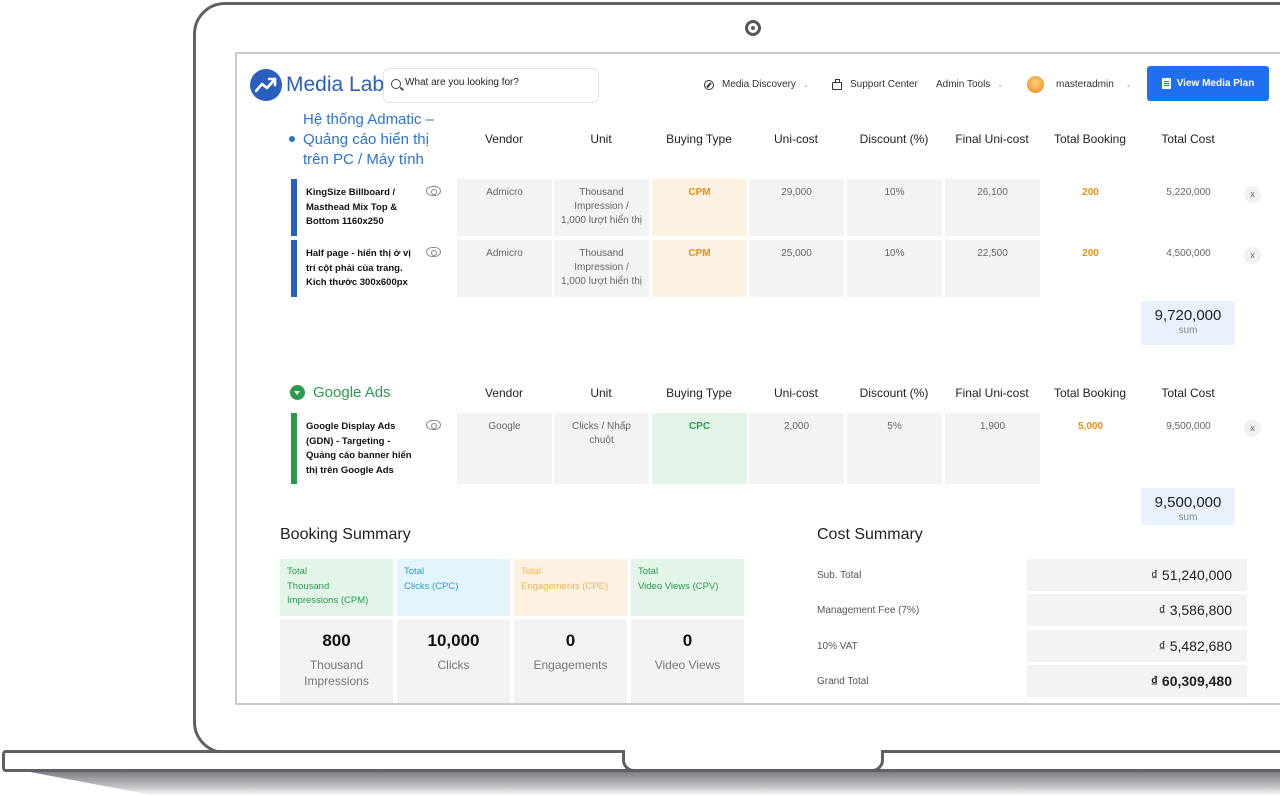 This screenshot has height=796, width=1280. I want to click on username: masteradmin, so click(1085, 84).